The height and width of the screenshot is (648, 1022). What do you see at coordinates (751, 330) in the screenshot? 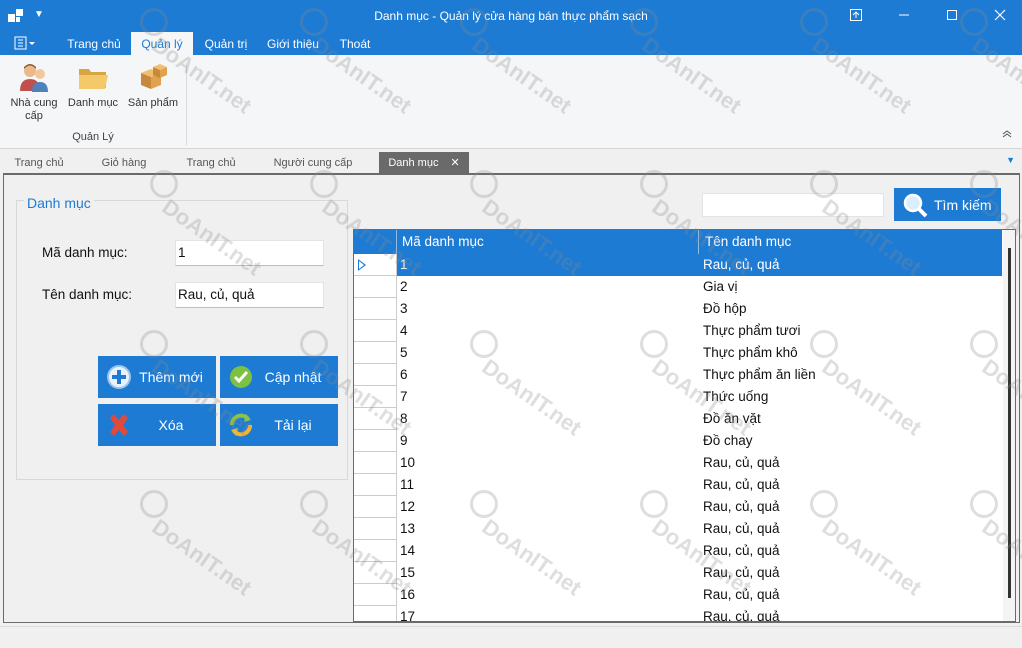
I see `cell-category-name: Thực phẩm tươi` at bounding box center [751, 330].